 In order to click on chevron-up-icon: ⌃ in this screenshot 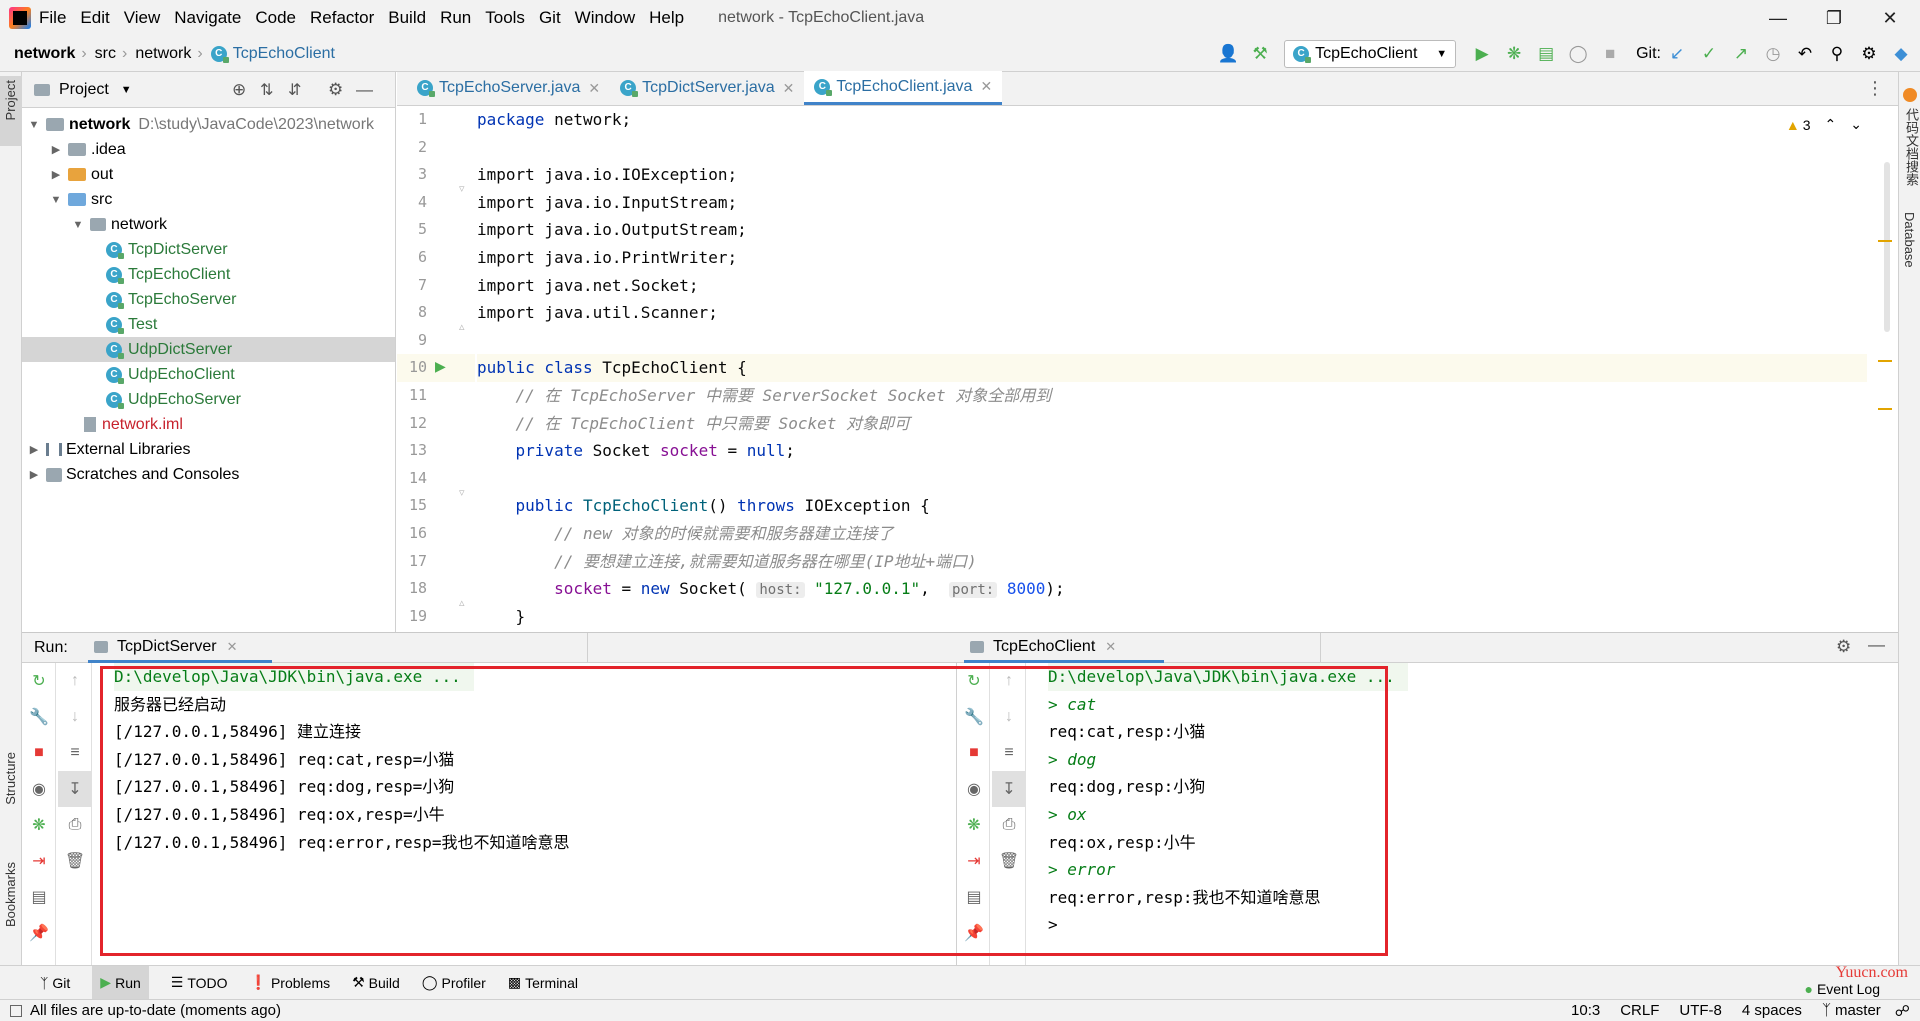, I will do `click(1831, 124)`.